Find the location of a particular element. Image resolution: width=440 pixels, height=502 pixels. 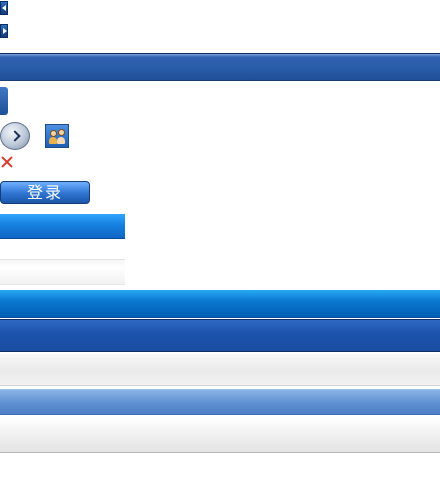

side-tab is located at coordinates (4, 101).